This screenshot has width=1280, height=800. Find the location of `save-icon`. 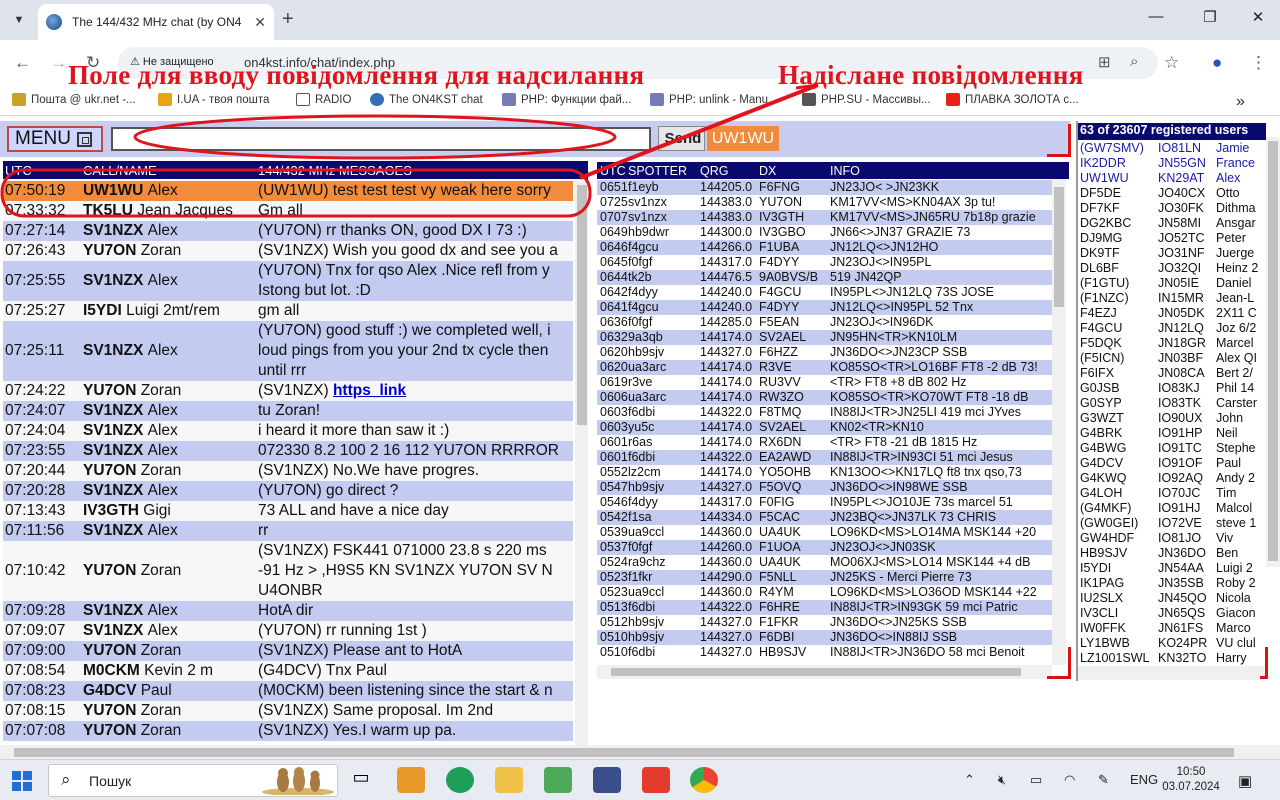

save-icon is located at coordinates (607, 780).